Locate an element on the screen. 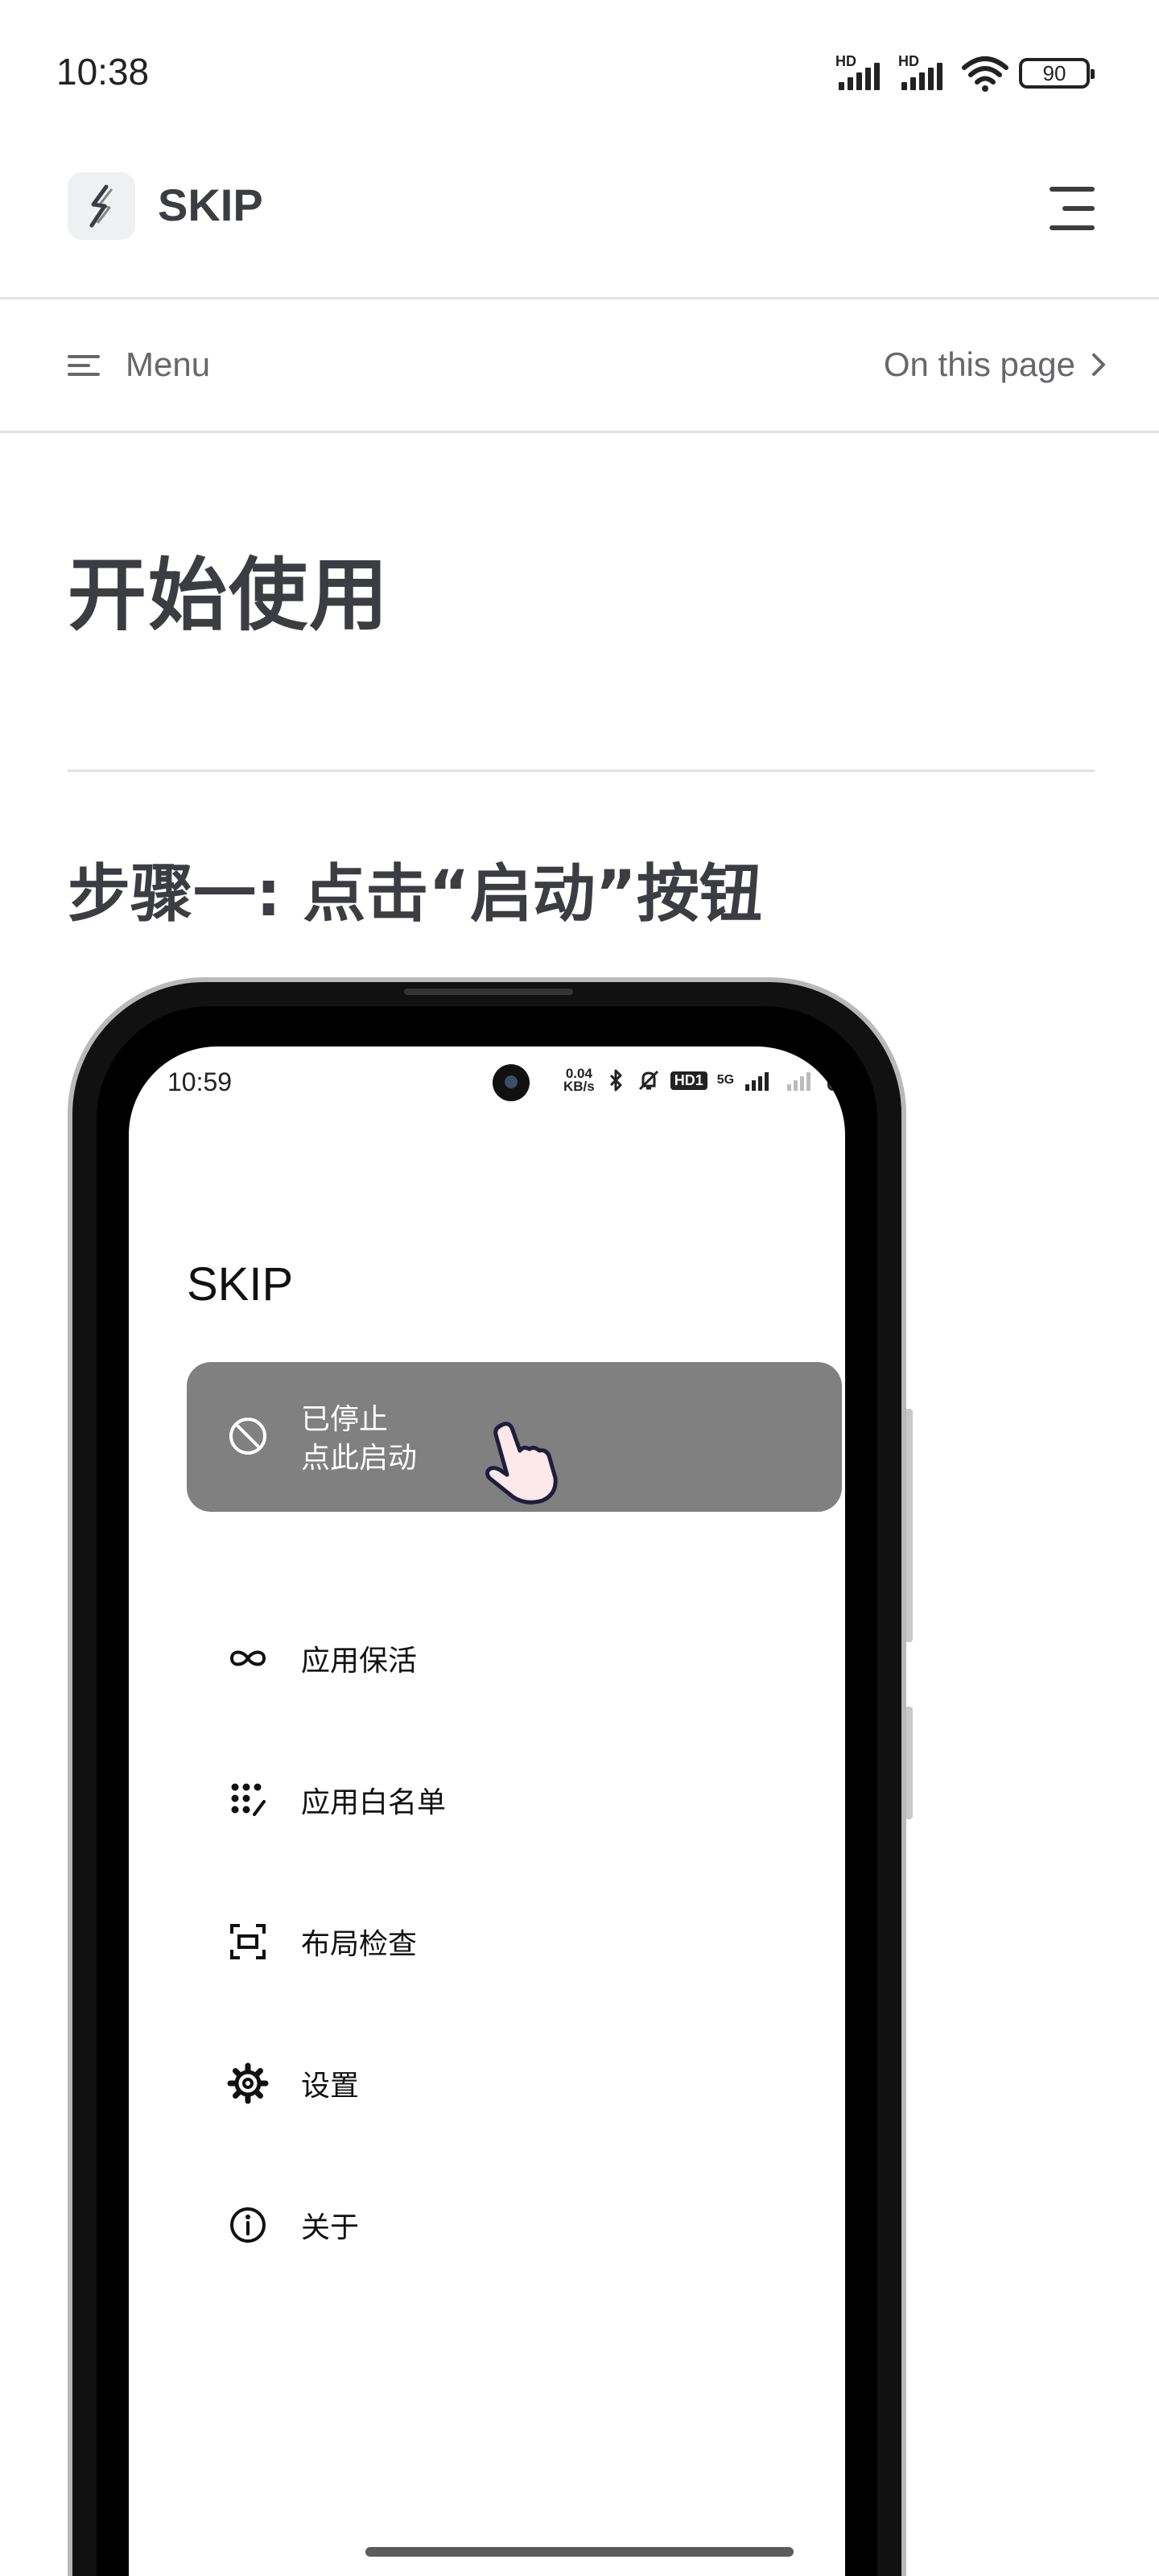  menu-item-about: 关于 is located at coordinates (514, 2225).